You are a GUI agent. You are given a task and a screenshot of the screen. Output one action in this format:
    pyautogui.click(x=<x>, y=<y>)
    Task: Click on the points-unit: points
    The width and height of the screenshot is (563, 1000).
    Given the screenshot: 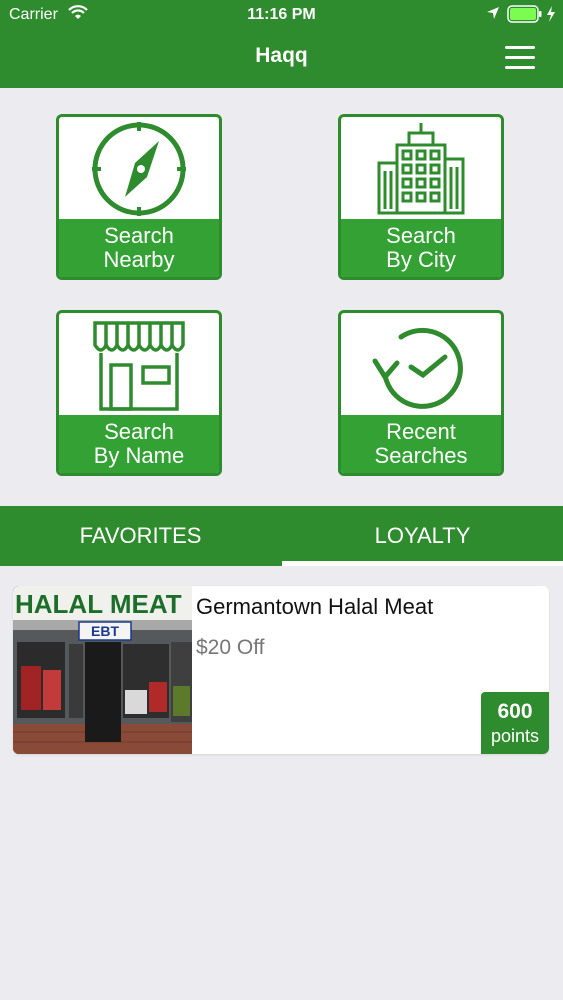 What is the action you would take?
    pyautogui.click(x=515, y=736)
    